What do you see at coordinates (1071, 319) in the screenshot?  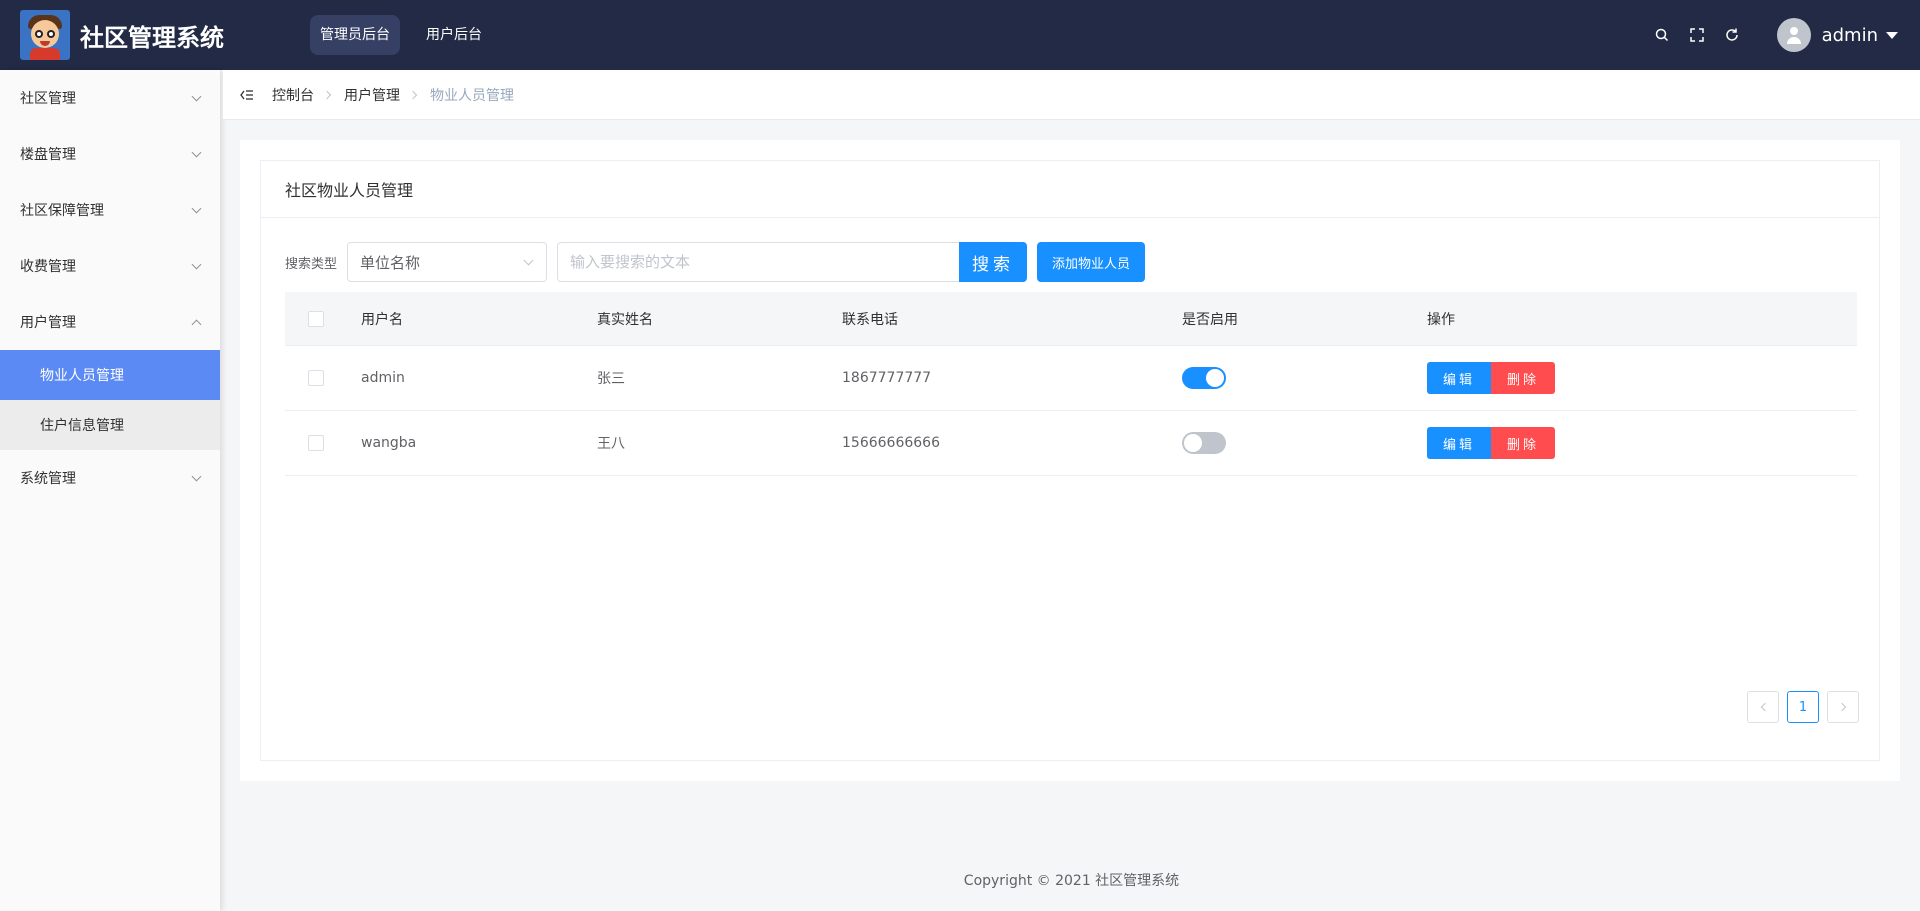 I see `table-header: 用户名 真实姓名 联系电话 是否启用 操作` at bounding box center [1071, 319].